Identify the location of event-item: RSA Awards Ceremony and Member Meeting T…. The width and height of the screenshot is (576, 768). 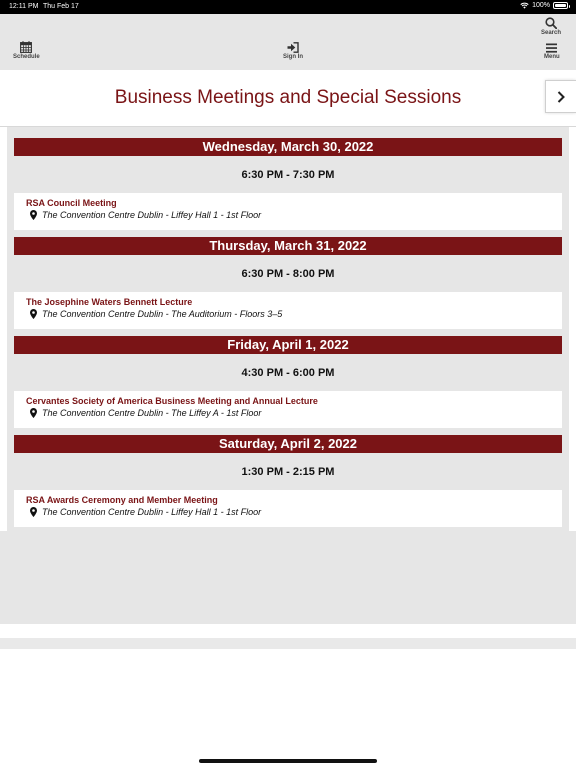
(288, 508).